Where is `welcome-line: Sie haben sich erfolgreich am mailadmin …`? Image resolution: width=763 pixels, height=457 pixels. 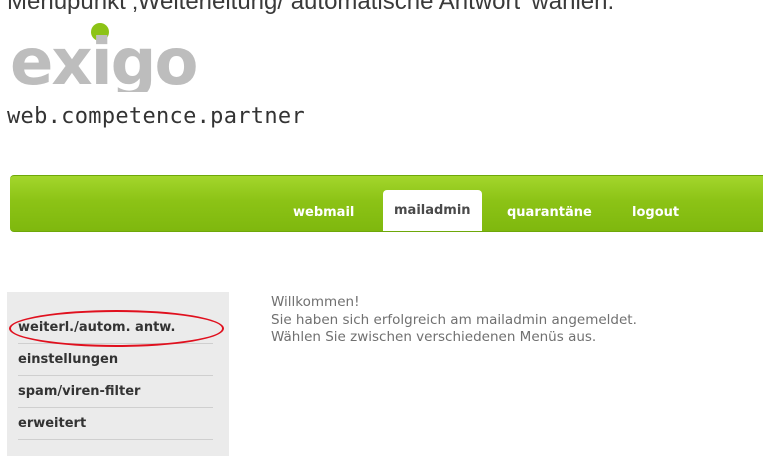
welcome-line: Sie haben sich erfolgreich am mailadmin … is located at coordinates (454, 319).